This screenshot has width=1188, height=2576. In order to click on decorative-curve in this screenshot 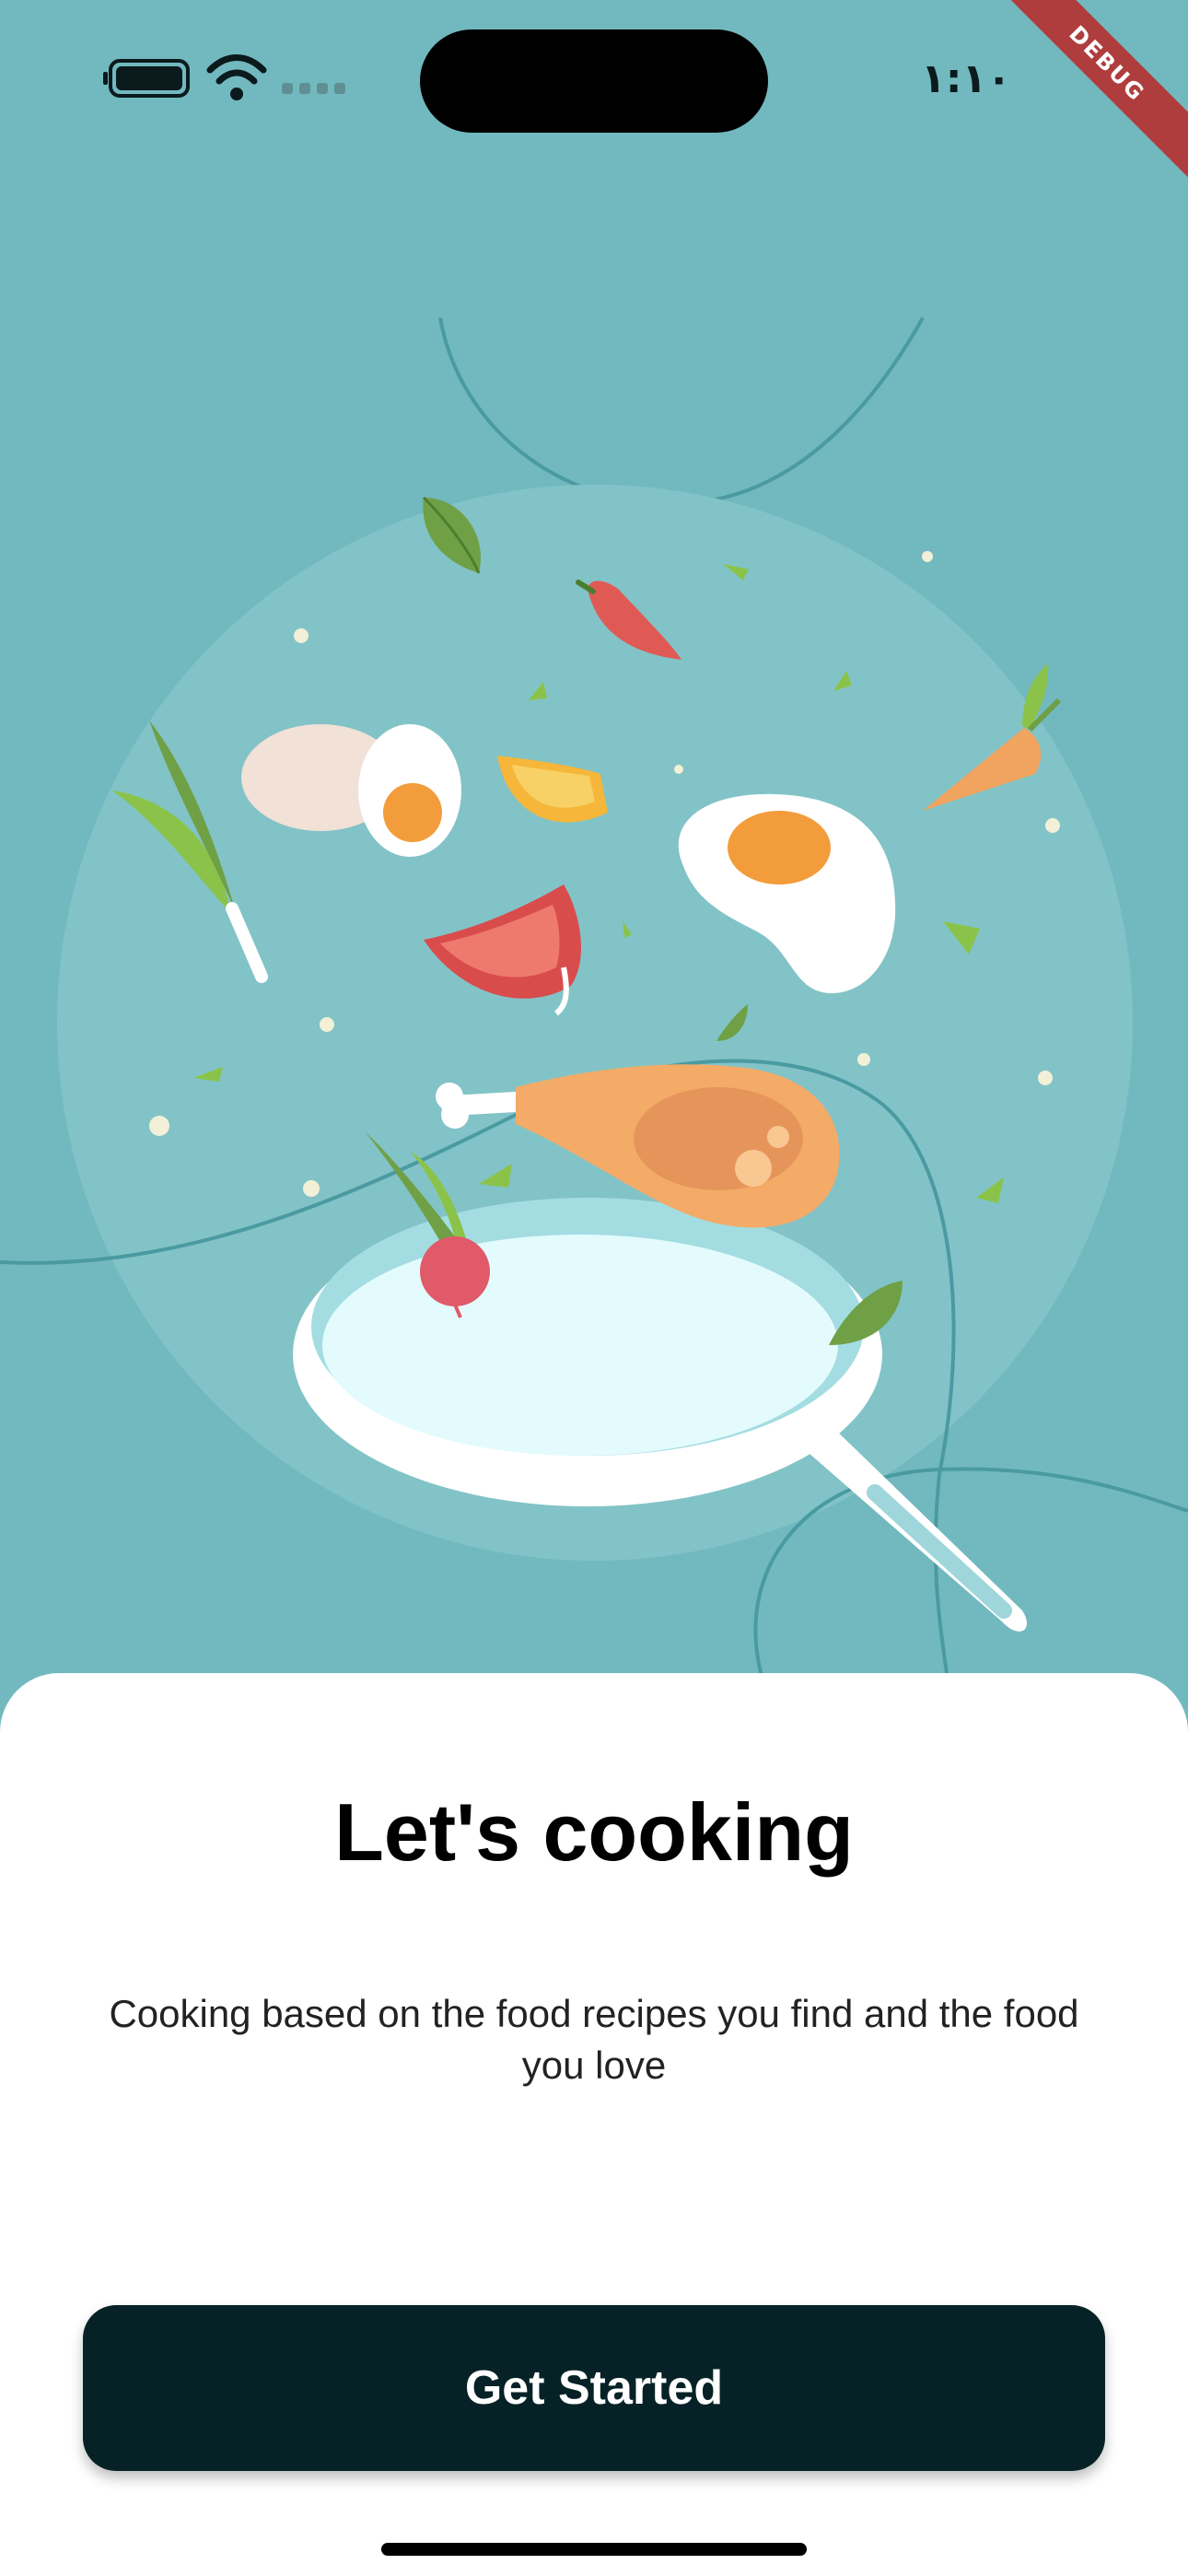, I will do `click(681, 411)`.